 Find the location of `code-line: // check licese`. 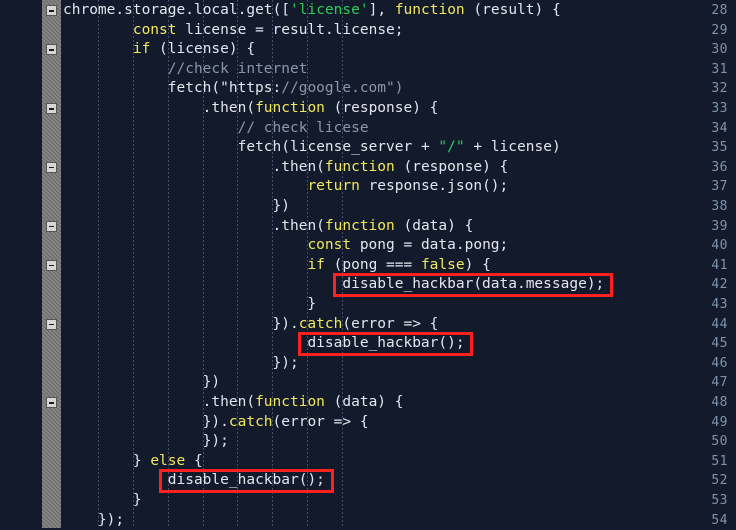

code-line: // check licese is located at coordinates (216, 129).